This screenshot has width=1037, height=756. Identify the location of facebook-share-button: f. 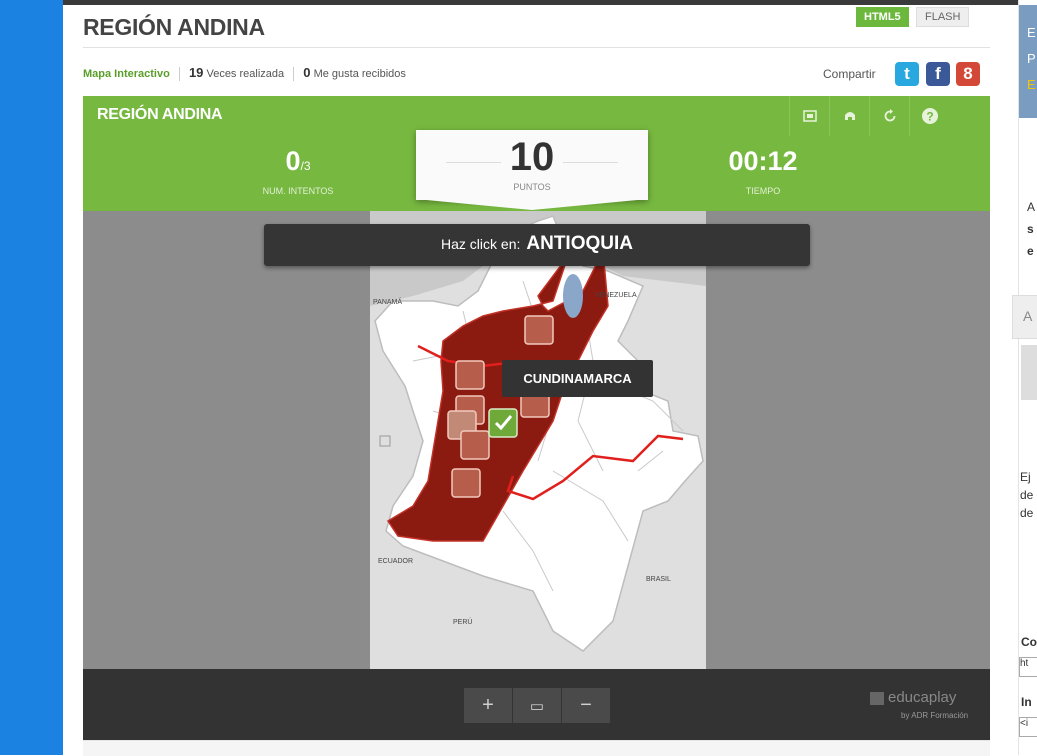
(938, 74).